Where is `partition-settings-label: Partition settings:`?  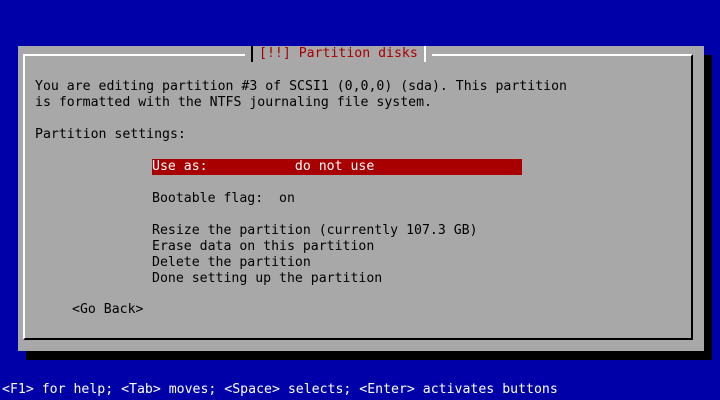
partition-settings-label: Partition settings: is located at coordinates (110, 134).